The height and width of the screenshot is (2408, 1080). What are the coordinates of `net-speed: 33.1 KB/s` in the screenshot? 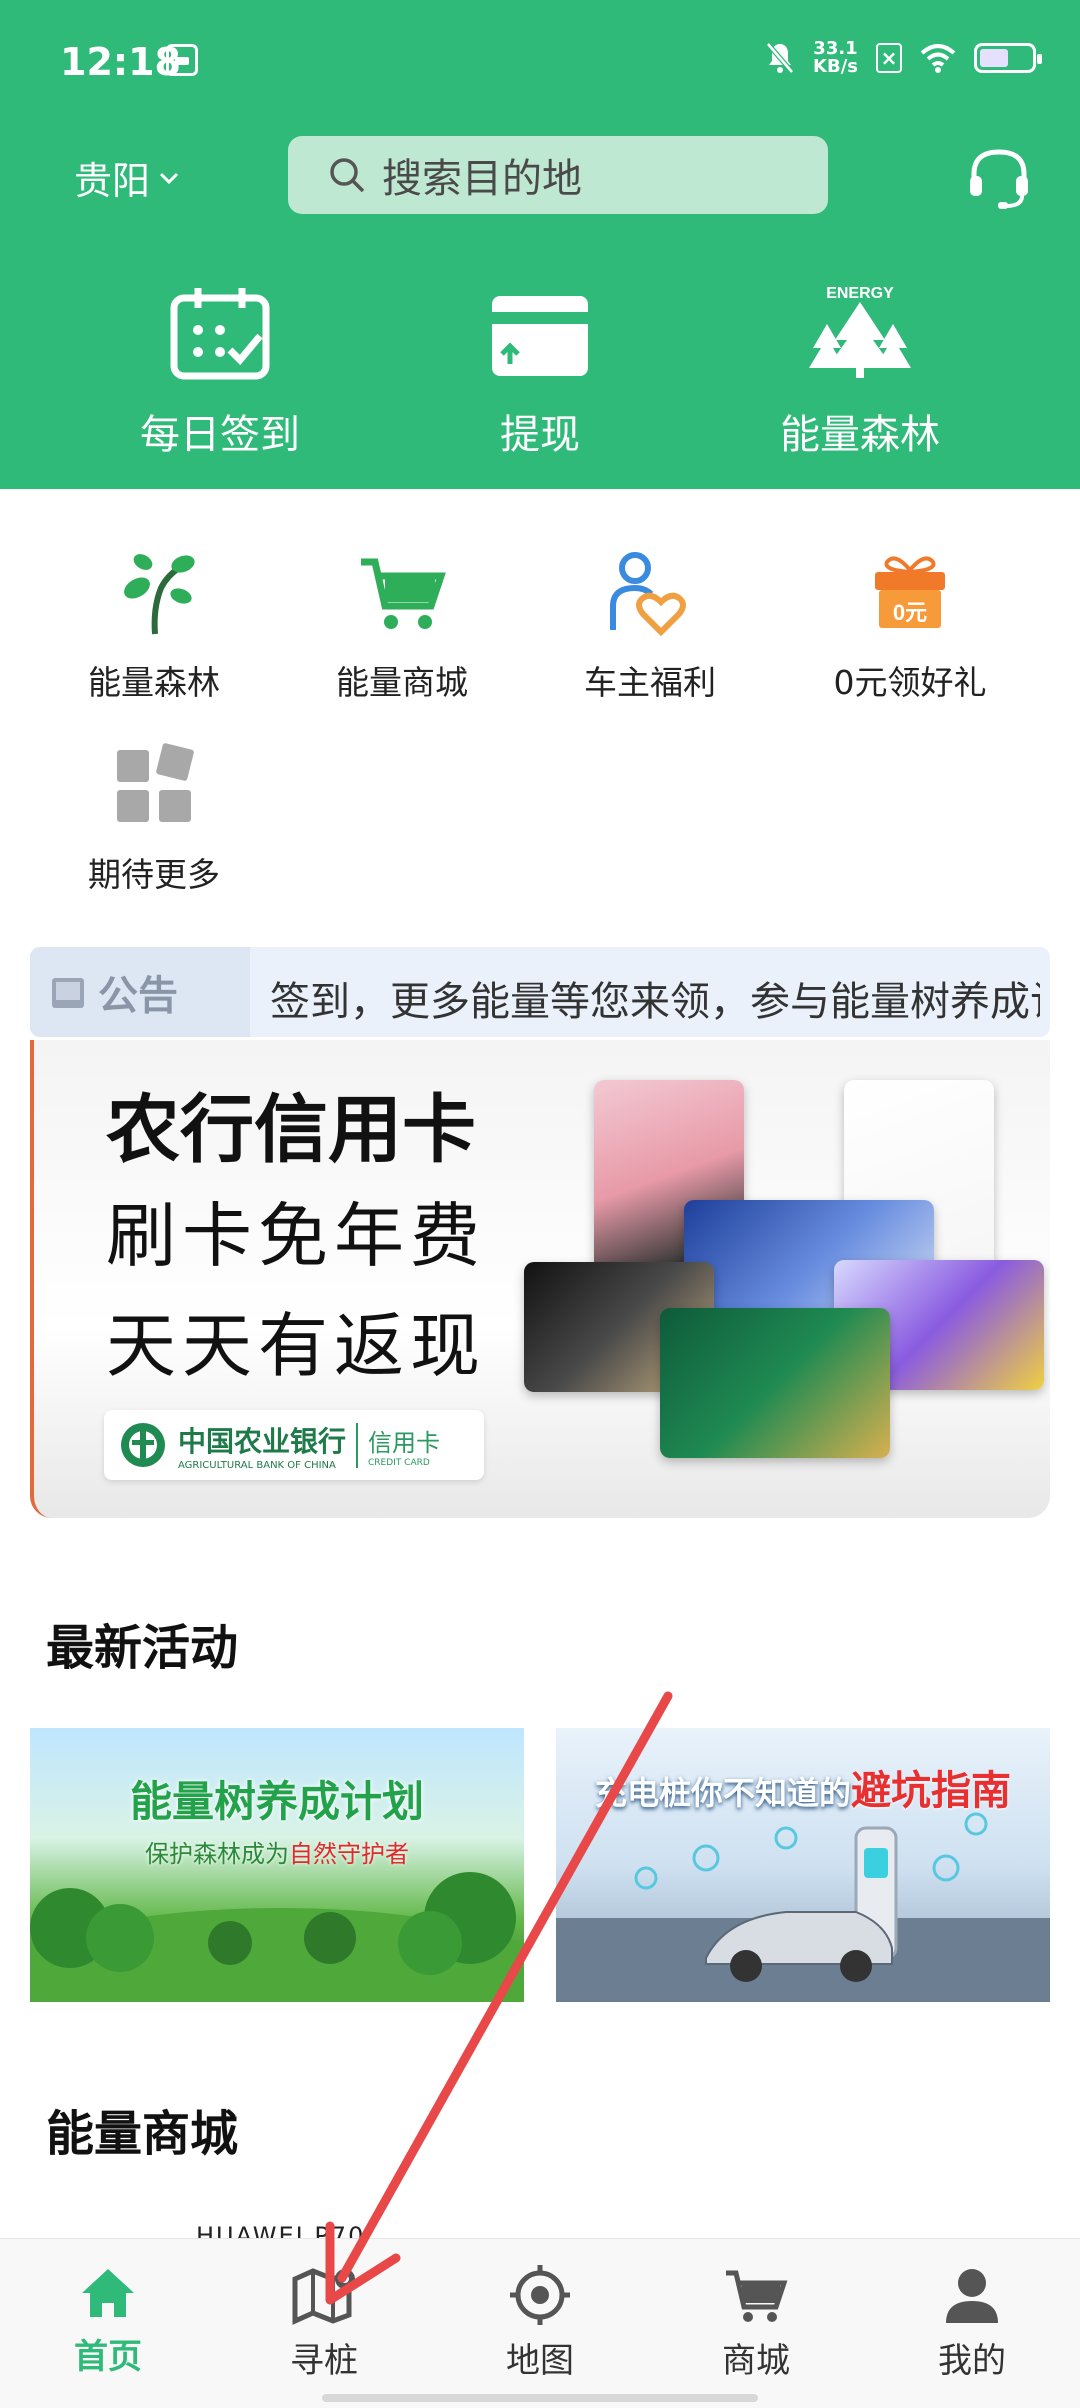 It's located at (835, 58).